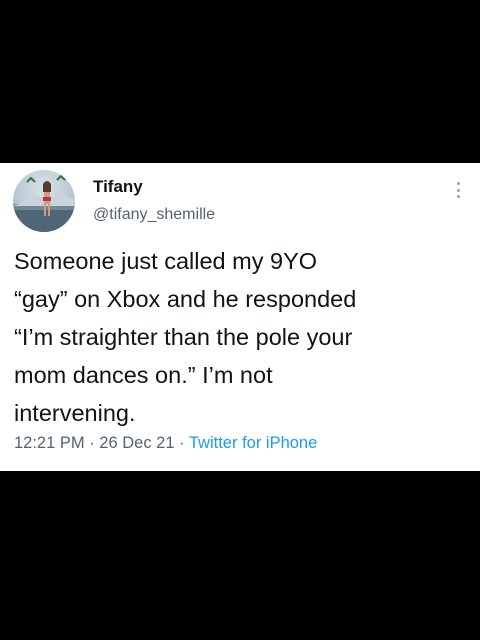 The width and height of the screenshot is (480, 640). What do you see at coordinates (49, 443) in the screenshot?
I see `tweet-time: 12:21 PM` at bounding box center [49, 443].